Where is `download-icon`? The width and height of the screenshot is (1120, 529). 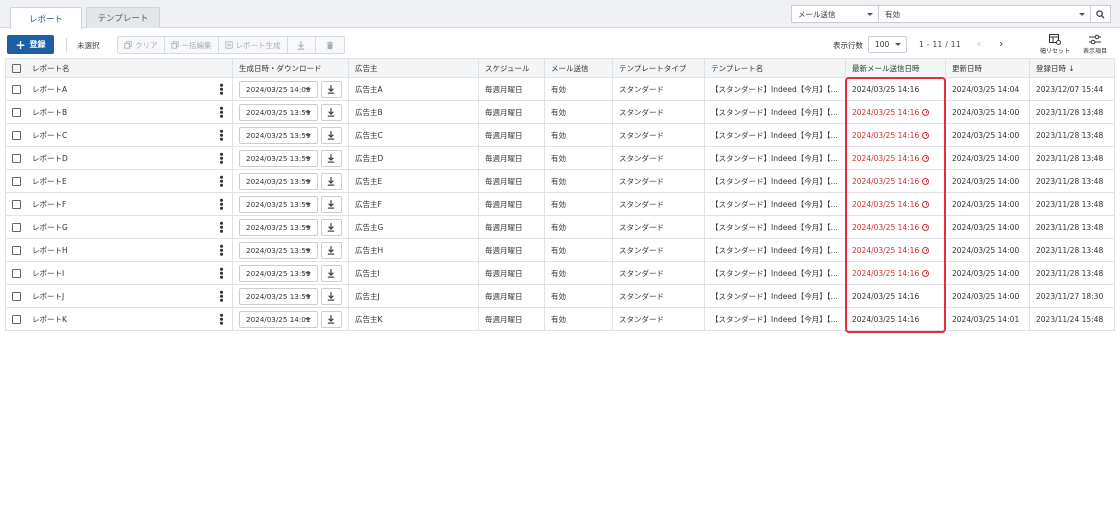
download-icon is located at coordinates (331, 204).